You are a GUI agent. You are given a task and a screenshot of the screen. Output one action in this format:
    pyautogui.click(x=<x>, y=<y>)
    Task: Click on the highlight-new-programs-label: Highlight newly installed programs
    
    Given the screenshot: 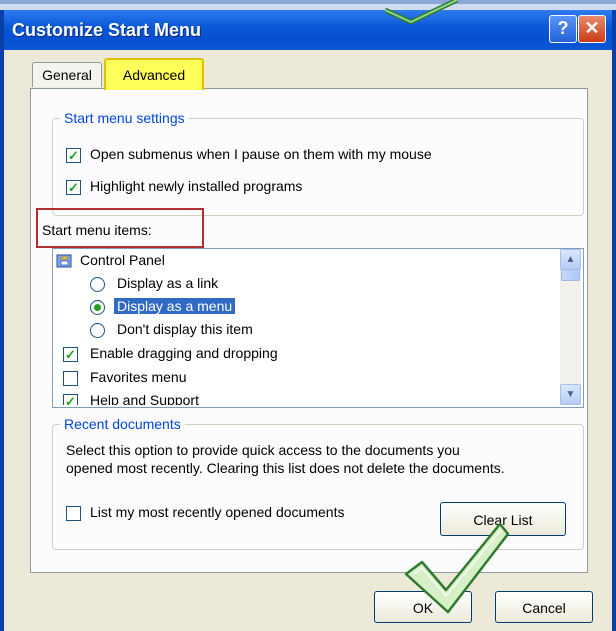 What is the action you would take?
    pyautogui.click(x=196, y=186)
    